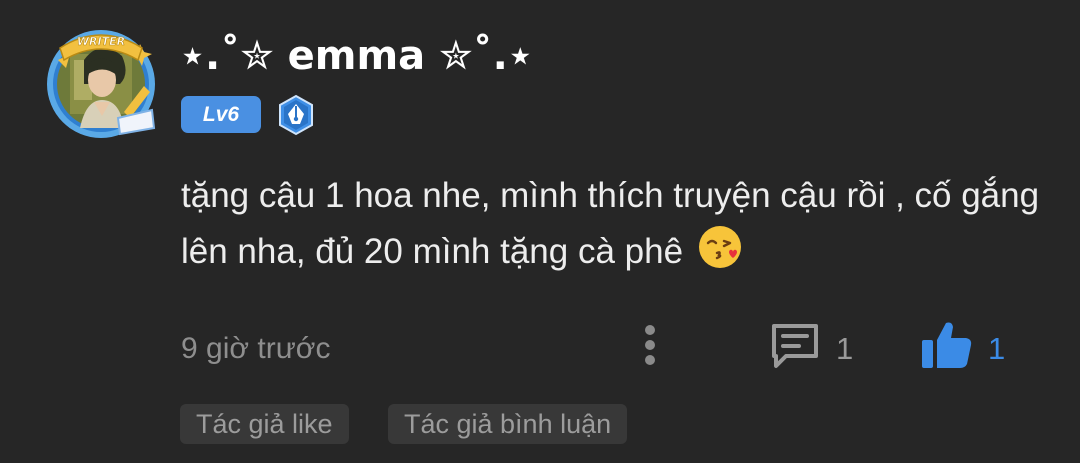  Describe the element at coordinates (356, 56) in the screenshot. I see `username: ⋆.˚✮ emma ✮˚.⋆` at that location.